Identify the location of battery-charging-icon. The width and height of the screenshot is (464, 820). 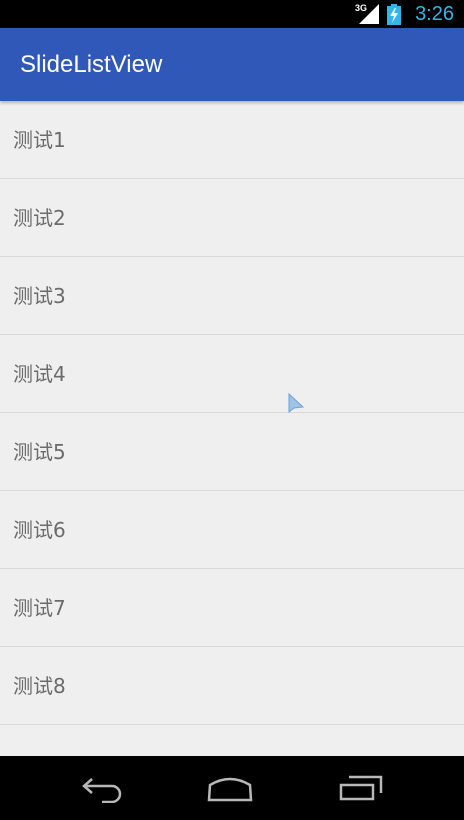
(394, 14).